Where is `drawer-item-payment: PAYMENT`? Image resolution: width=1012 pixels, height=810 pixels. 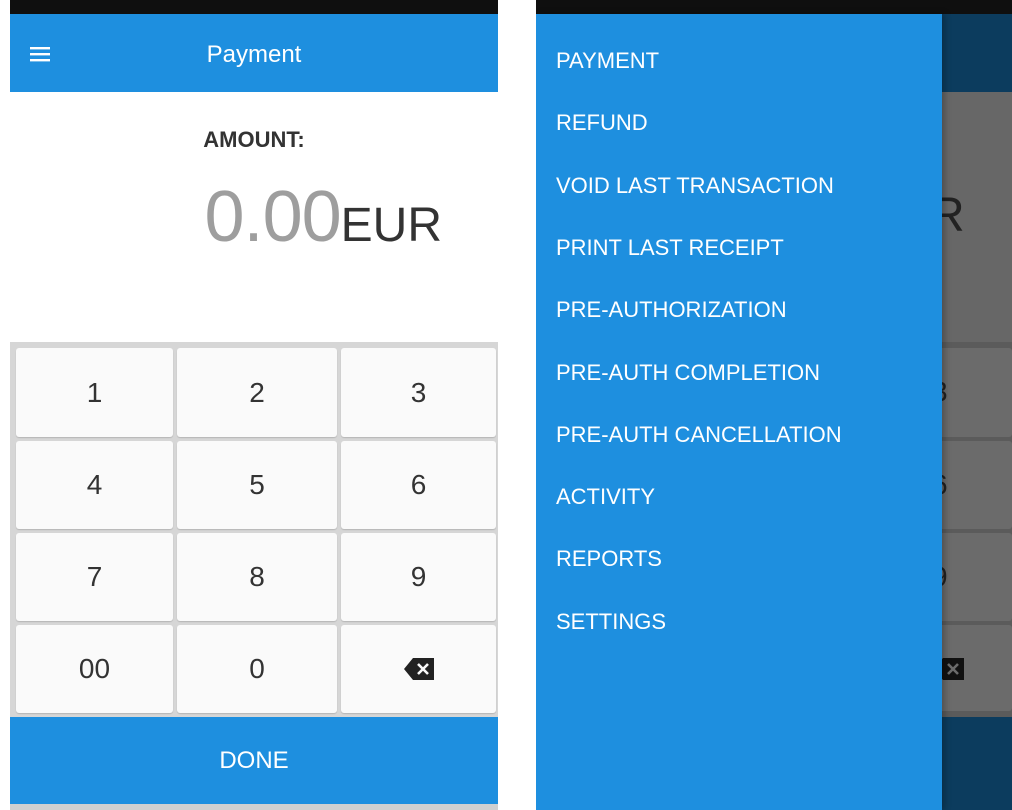 drawer-item-payment: PAYMENT is located at coordinates (607, 61).